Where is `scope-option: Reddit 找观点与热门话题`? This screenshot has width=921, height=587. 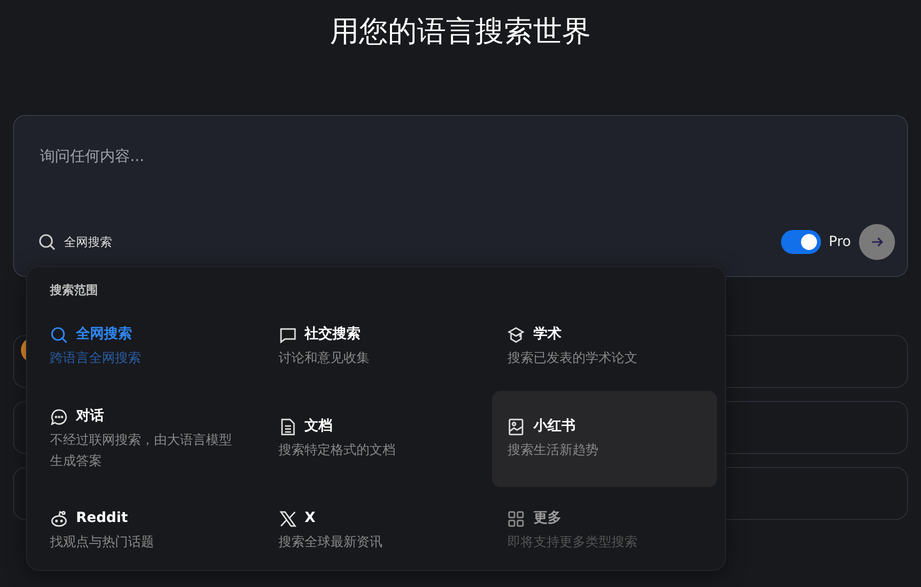
scope-option: Reddit 找观点与热门话题 is located at coordinates (147, 531).